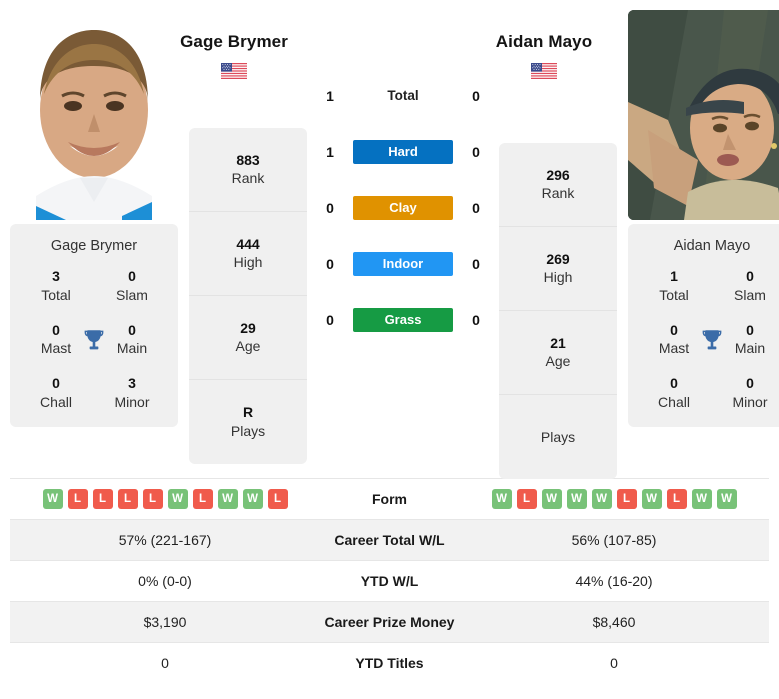 The image size is (779, 699). Describe the element at coordinates (132, 276) in the screenshot. I see `left-titles-slam-value: 0` at that location.